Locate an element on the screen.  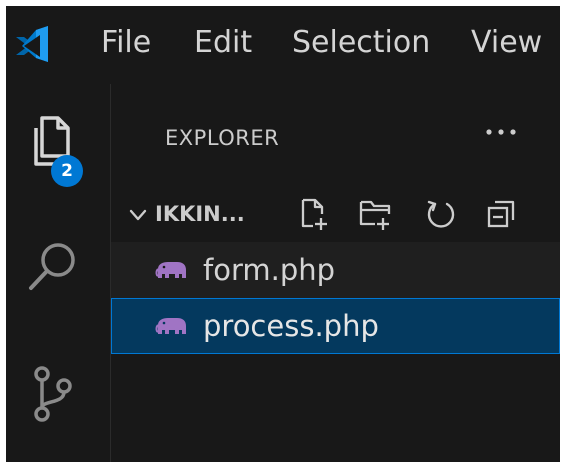
file-item-form-php: form.php is located at coordinates (335, 270).